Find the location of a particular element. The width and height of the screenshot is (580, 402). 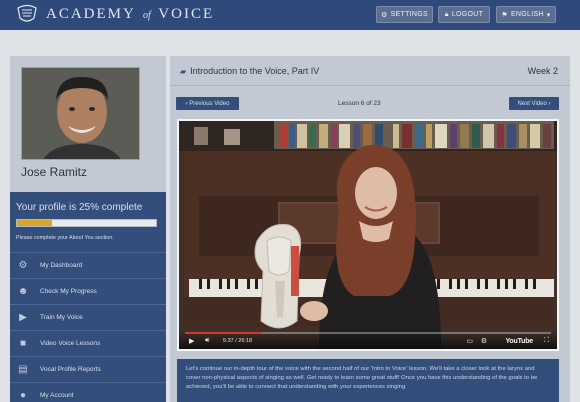

bookshelf is located at coordinates (414, 135).